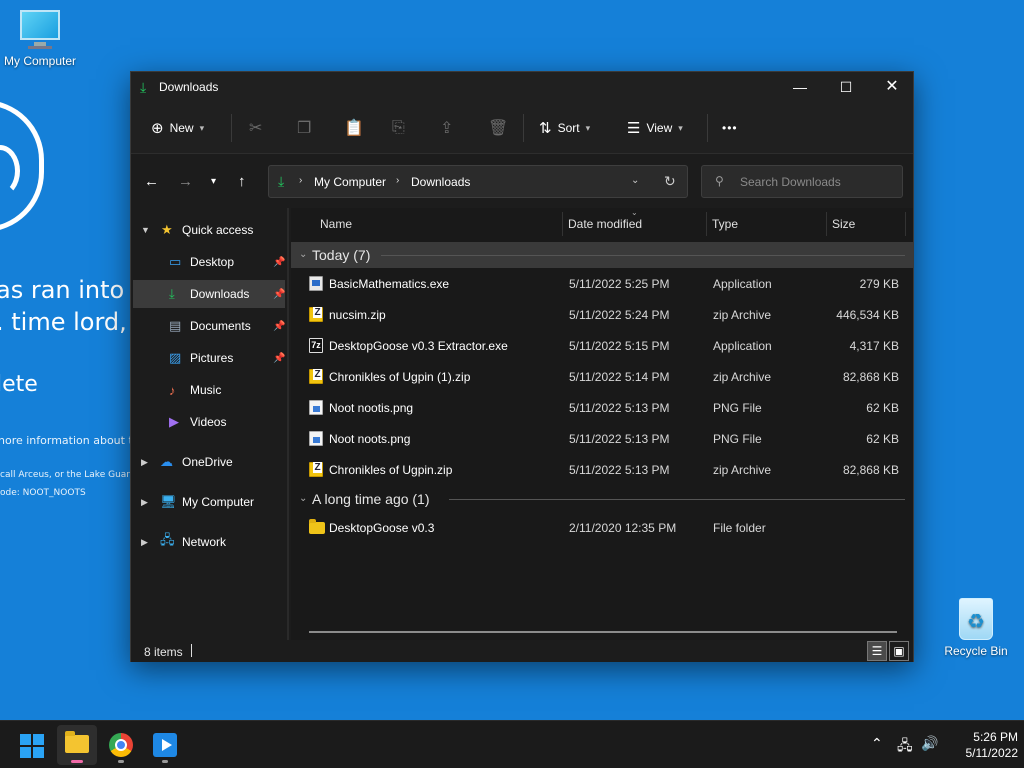  What do you see at coordinates (382, 528) in the screenshot?
I see `file-name: DesktopGoose v0.3` at bounding box center [382, 528].